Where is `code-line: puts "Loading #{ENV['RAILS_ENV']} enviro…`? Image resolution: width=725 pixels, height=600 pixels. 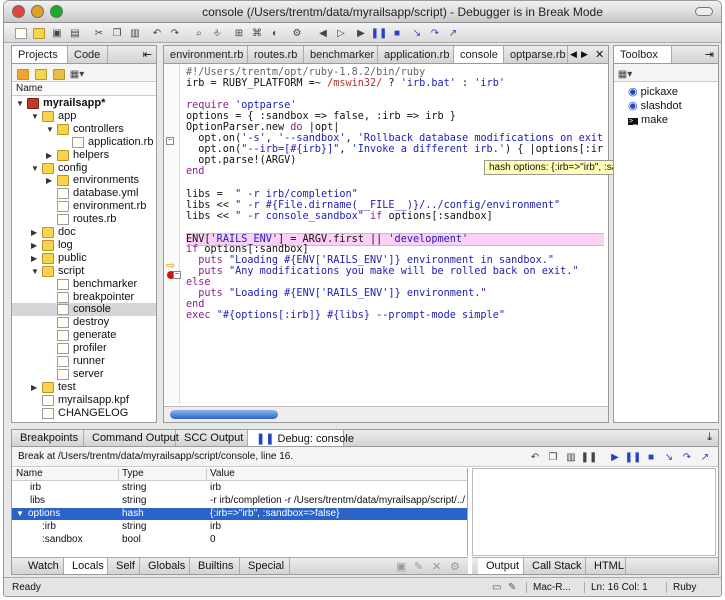 code-line: puts "Loading #{ENV['RAILS_ENV']} enviro… is located at coordinates (395, 260).